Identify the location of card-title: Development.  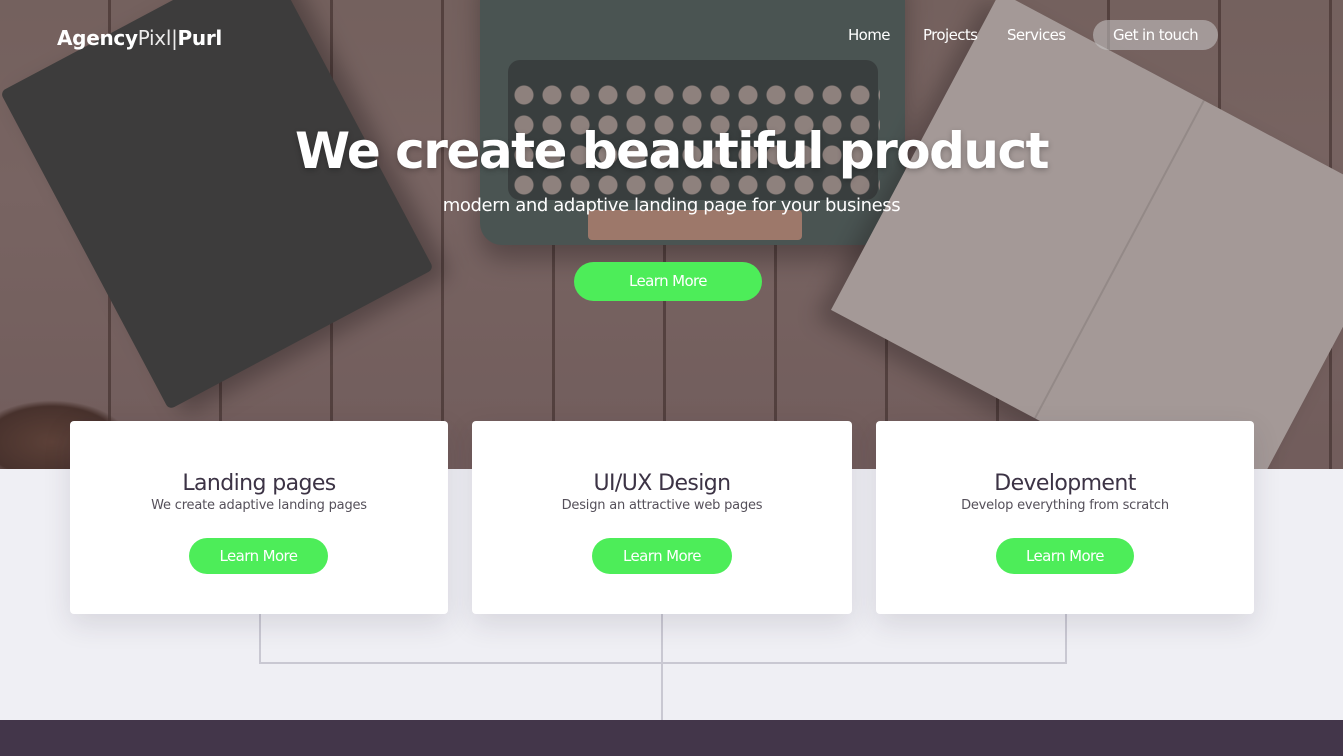
(1065, 483).